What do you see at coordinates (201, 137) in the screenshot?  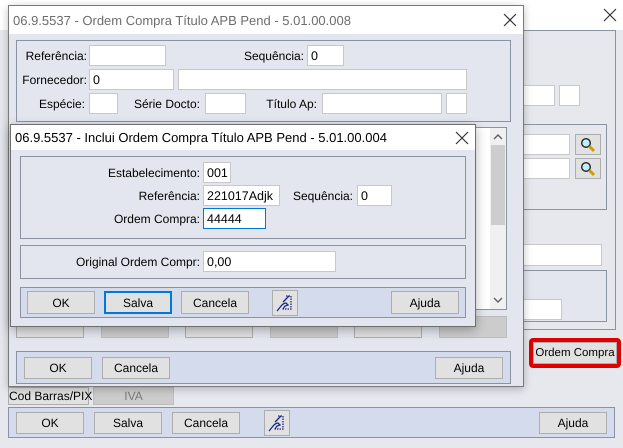 I see `window-title: 06.9.5537 - Inclui Ordem Compra Título APB Pend - 5.01.00.004` at bounding box center [201, 137].